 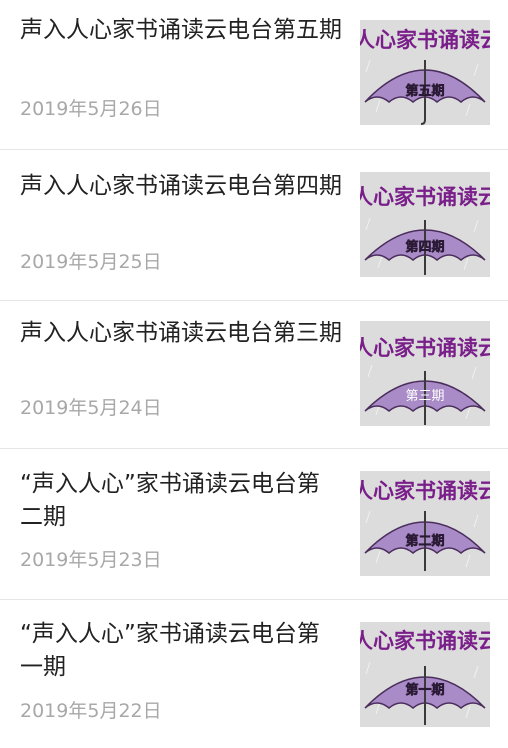 I want to click on article-title: 声入人心家书诵读云电台第三期, so click(x=181, y=333).